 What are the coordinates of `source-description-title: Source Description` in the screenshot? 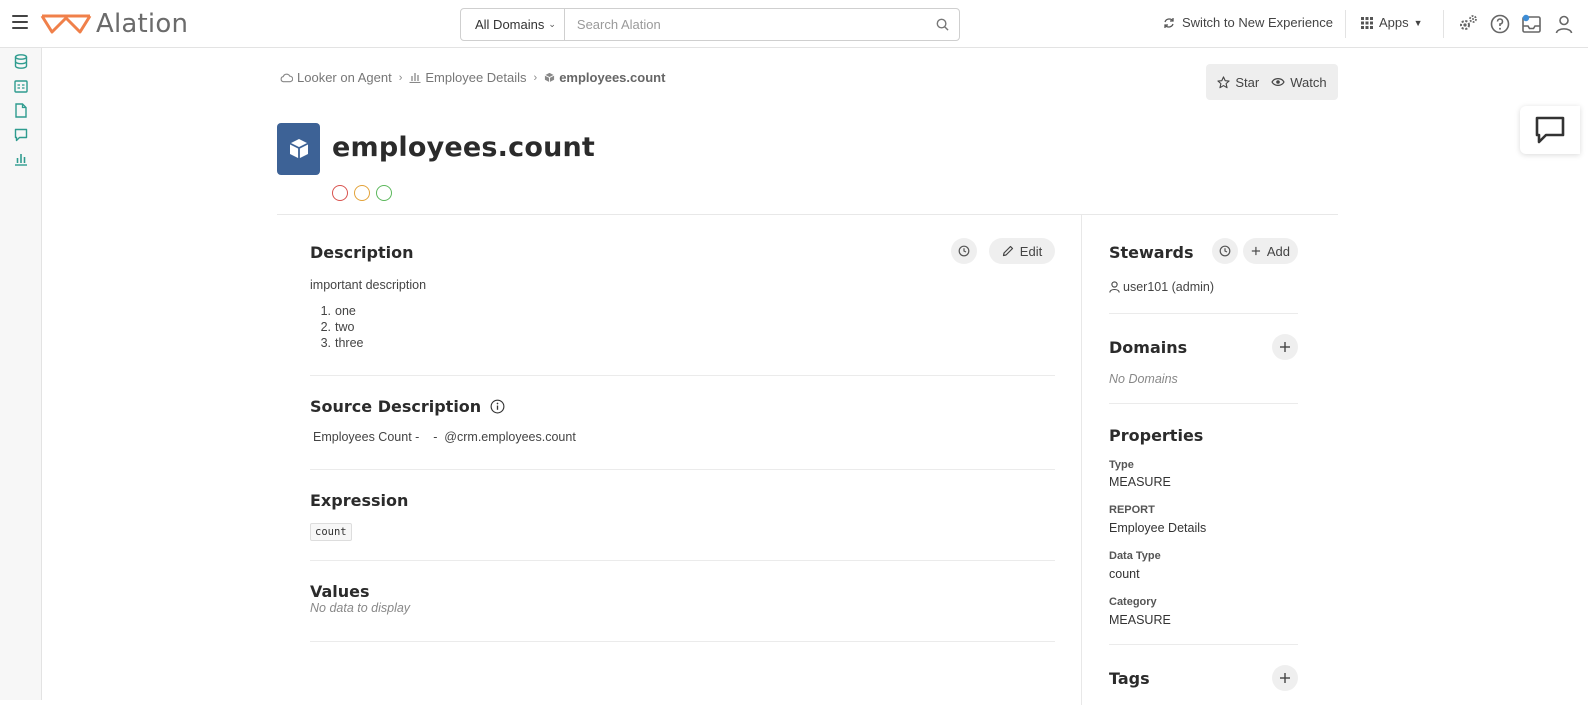 It's located at (407, 406).